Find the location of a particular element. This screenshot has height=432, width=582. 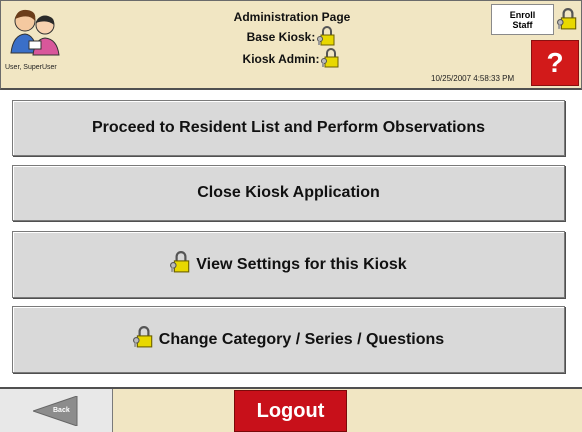

timestamp: 10/25/2007 4:58:33 PM is located at coordinates (473, 78).